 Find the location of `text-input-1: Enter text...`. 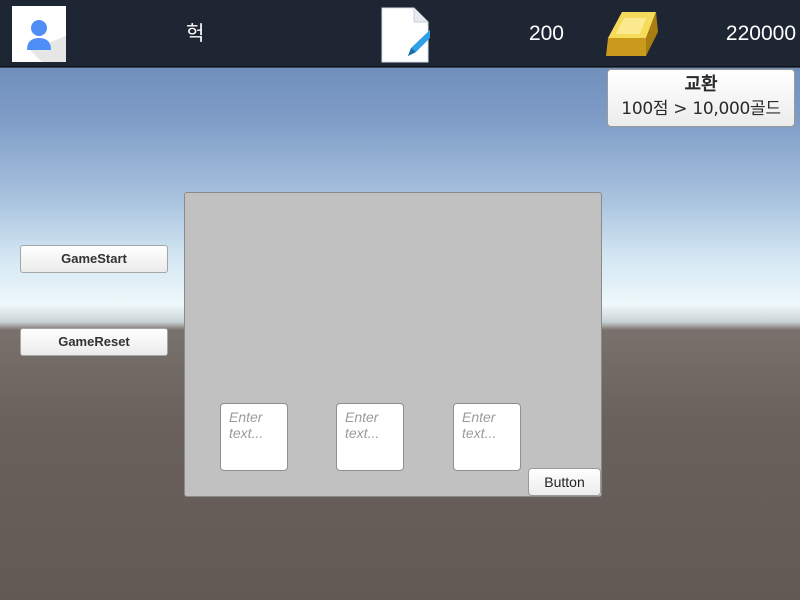

text-input-1: Enter text... is located at coordinates (254, 437).